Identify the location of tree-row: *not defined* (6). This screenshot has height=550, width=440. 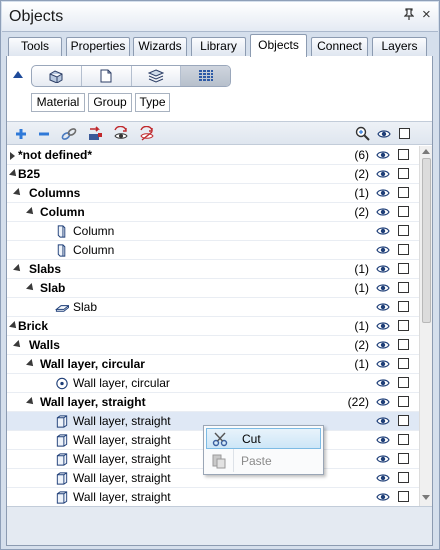
(213, 155).